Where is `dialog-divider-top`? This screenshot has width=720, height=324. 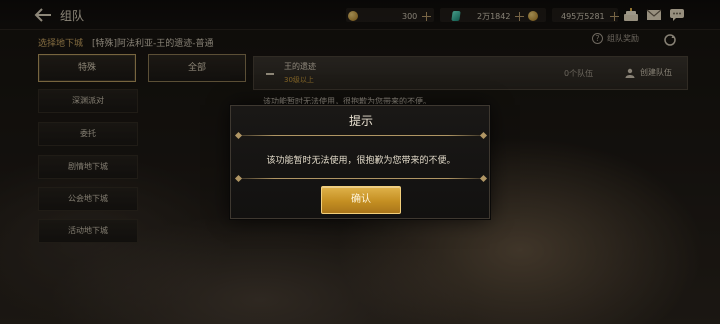 dialog-divider-top is located at coordinates (361, 135).